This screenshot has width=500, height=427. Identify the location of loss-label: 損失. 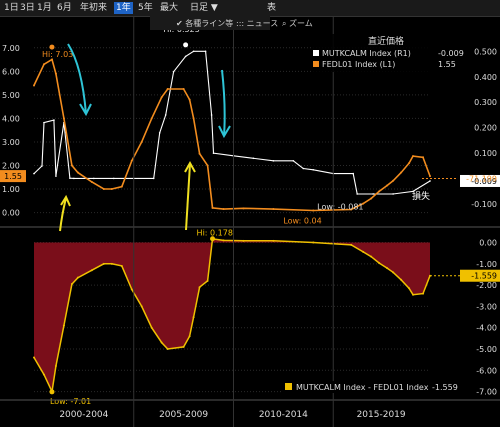
(421, 196).